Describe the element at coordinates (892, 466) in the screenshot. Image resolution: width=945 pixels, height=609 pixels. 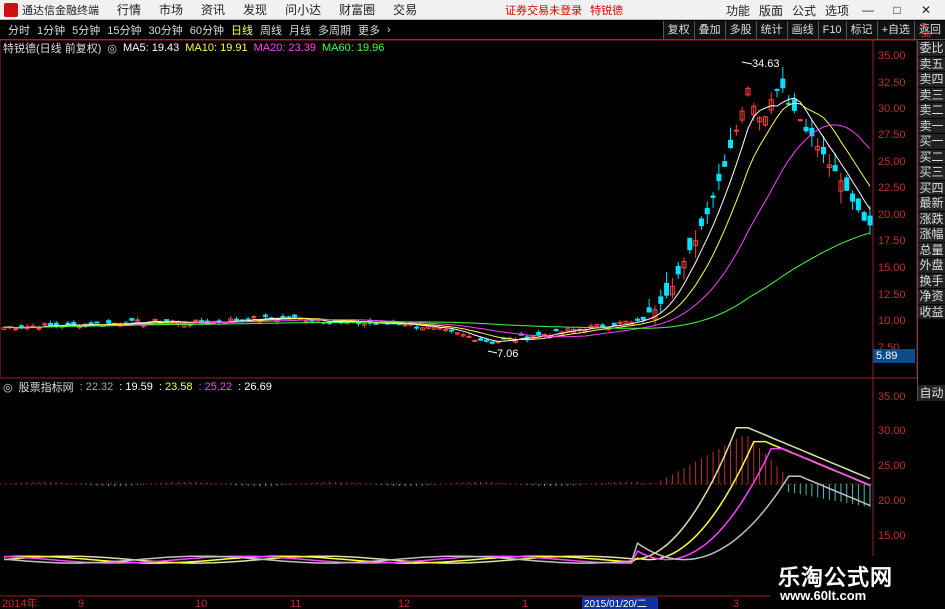
I see `sub-price-axis: 35.00 30.00 25.00 20.00 15.00` at that location.